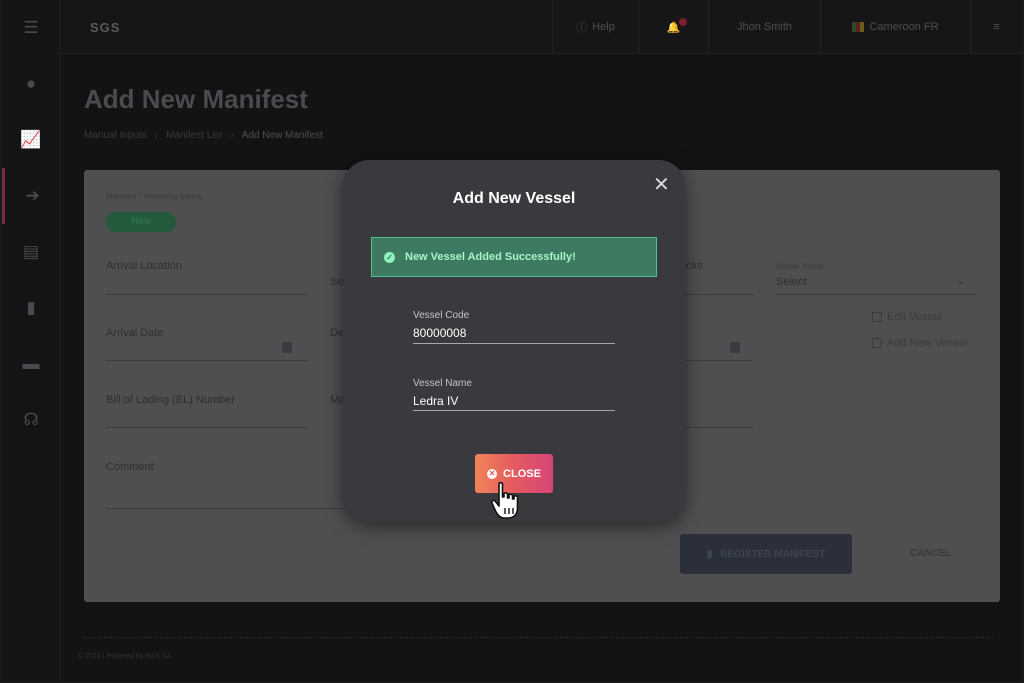  I want to click on save-icon: ▮, so click(709, 554).